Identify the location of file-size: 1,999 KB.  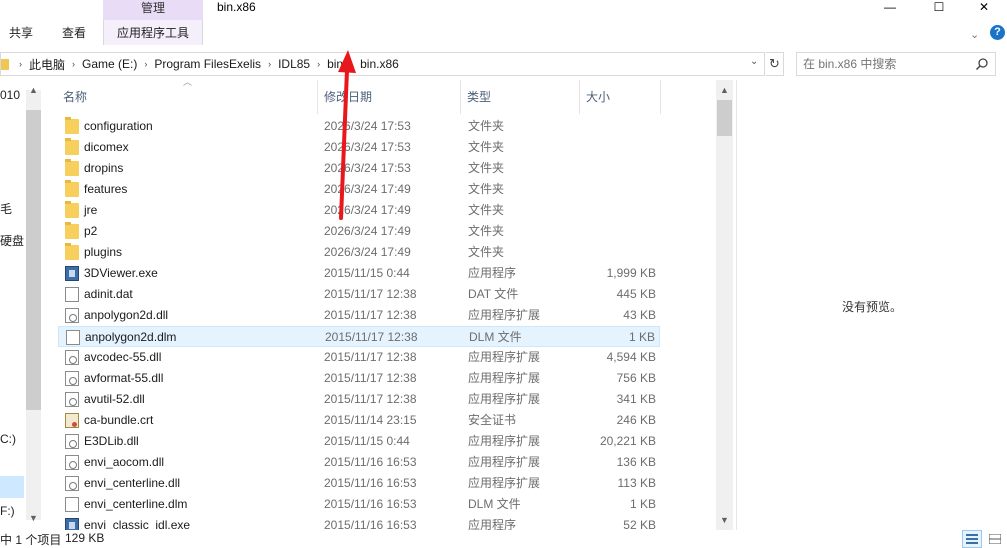
(631, 273).